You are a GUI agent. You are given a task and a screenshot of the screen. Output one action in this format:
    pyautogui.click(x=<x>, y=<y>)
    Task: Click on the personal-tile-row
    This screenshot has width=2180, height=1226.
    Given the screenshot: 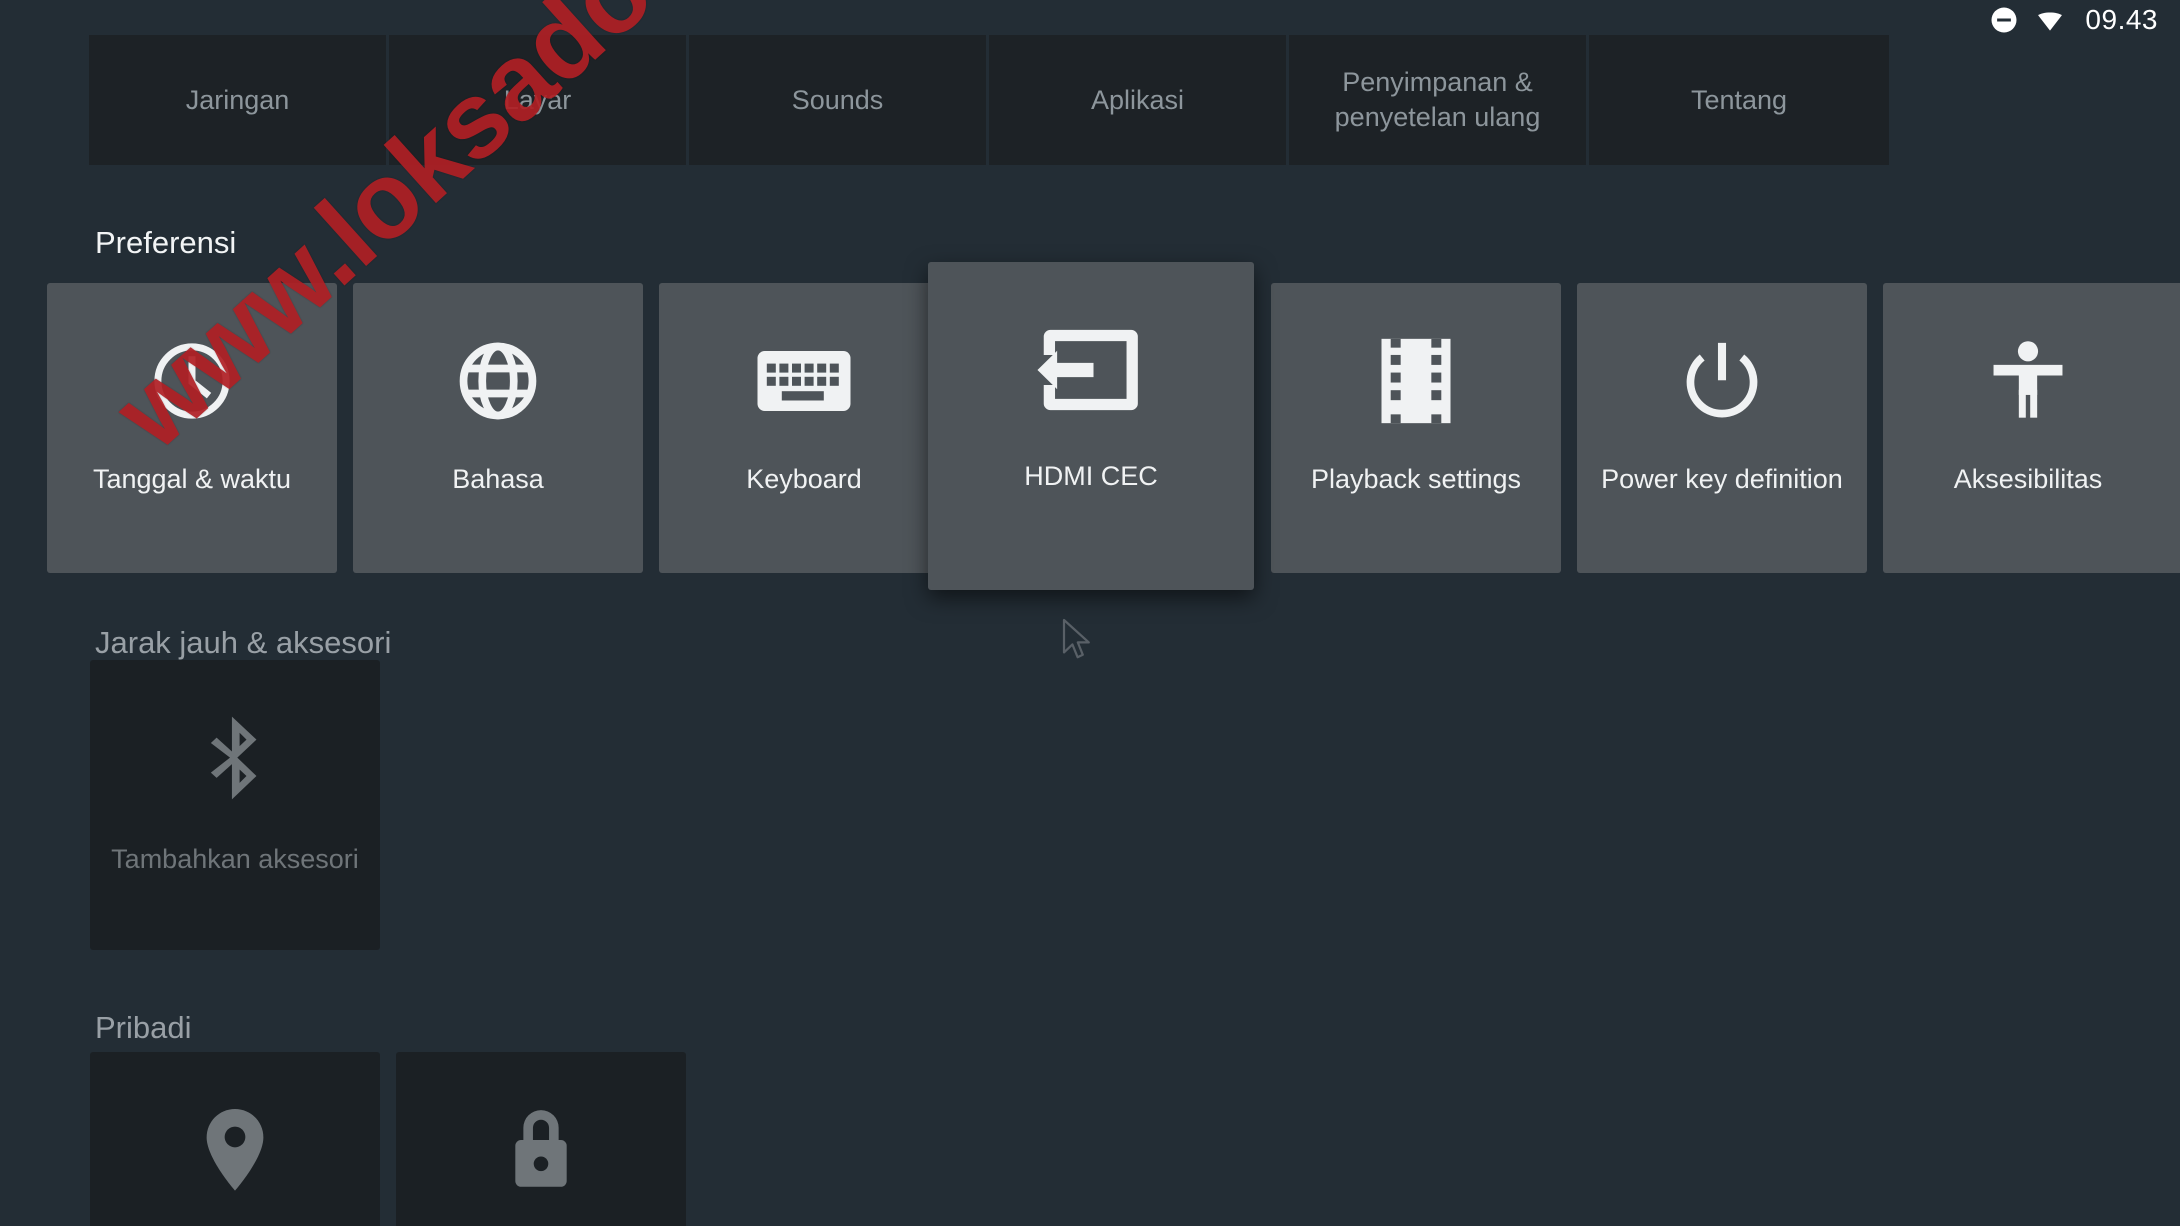 What is the action you would take?
    pyautogui.click(x=388, y=1139)
    